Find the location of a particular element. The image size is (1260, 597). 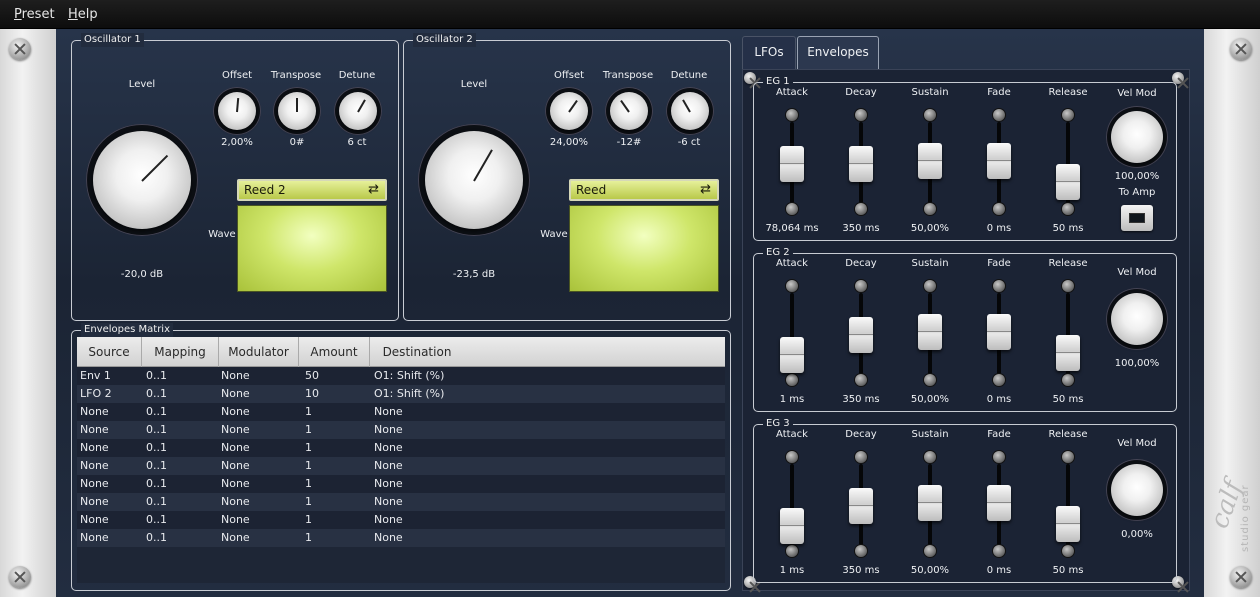

matrix-cell-amount: 50 is located at coordinates (312, 375).